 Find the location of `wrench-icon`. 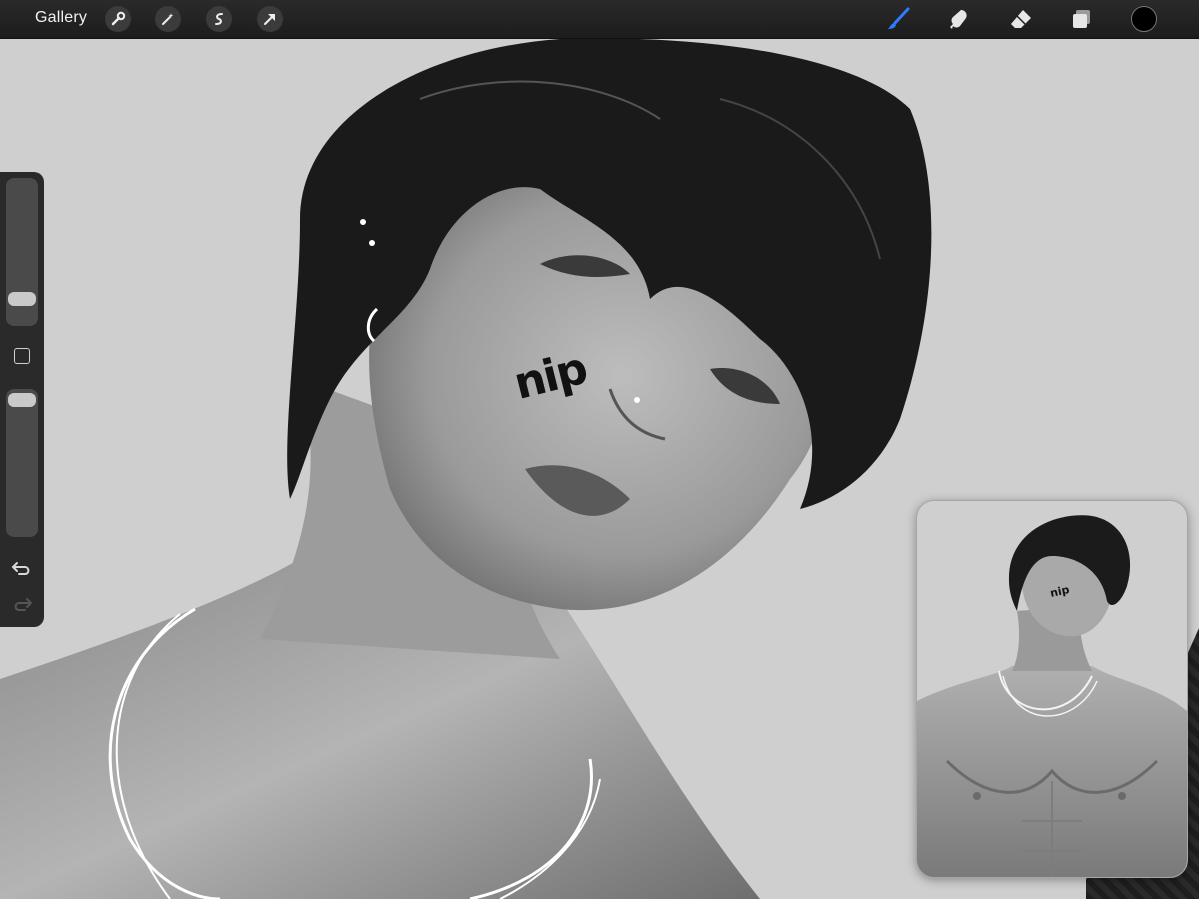

wrench-icon is located at coordinates (118, 18).